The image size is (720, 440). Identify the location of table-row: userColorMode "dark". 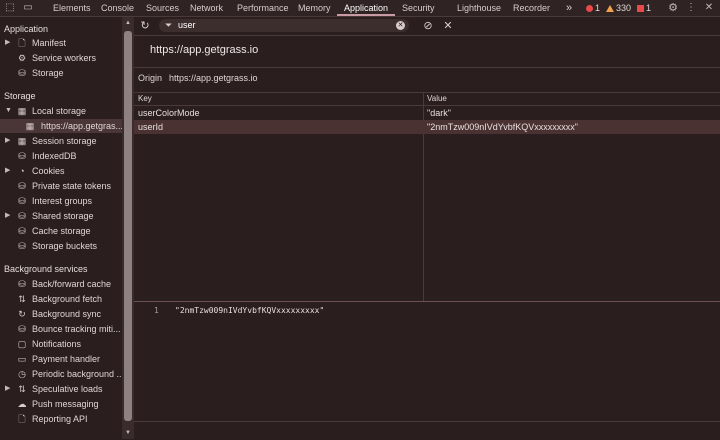
(427, 113).